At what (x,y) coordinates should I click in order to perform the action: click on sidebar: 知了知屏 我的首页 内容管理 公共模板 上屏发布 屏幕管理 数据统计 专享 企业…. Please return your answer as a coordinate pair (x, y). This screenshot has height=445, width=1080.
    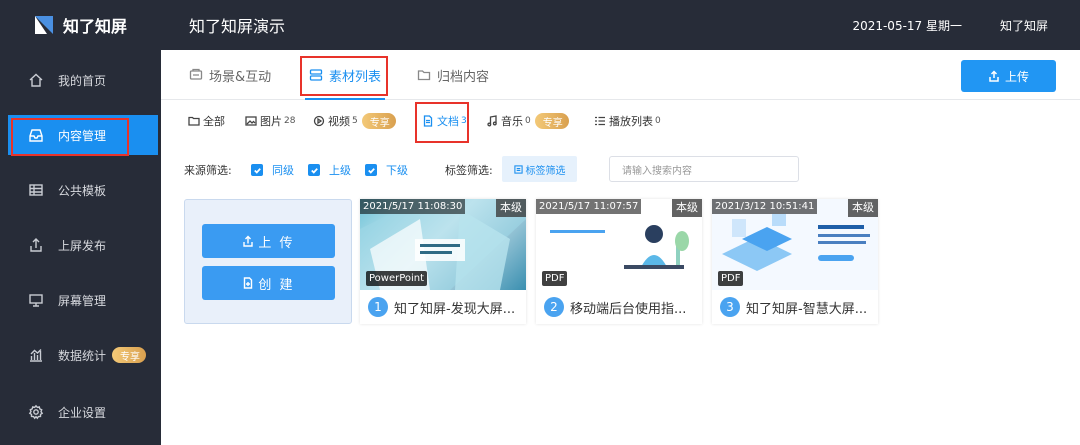
    Looking at the image, I should click on (80, 222).